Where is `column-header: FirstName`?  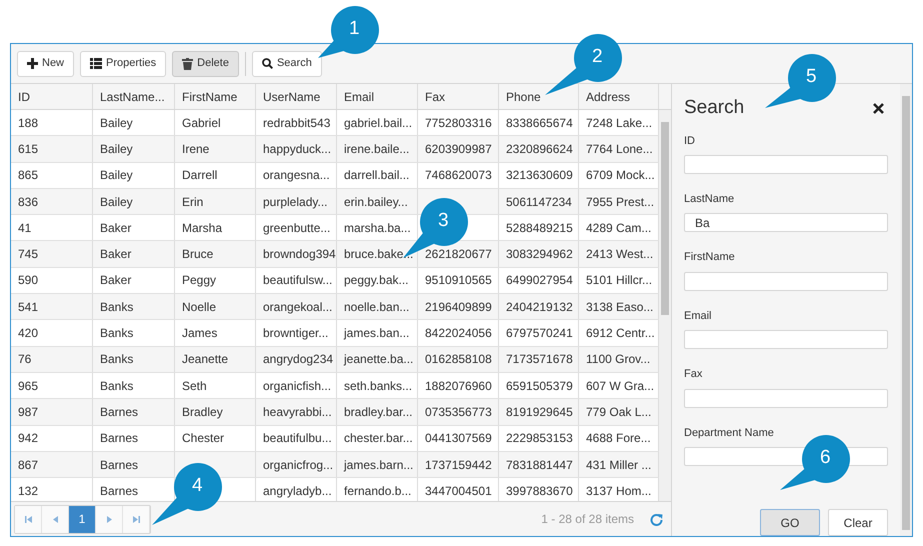 column-header: FirstName is located at coordinates (215, 96).